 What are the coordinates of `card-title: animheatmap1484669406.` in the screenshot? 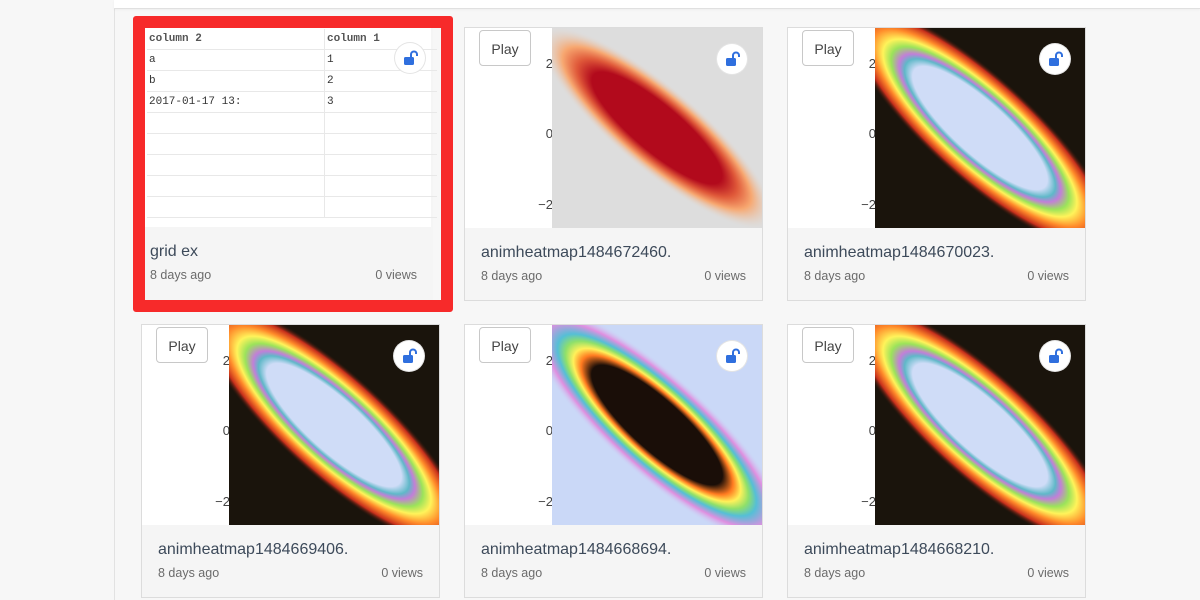 It's located at (253, 550).